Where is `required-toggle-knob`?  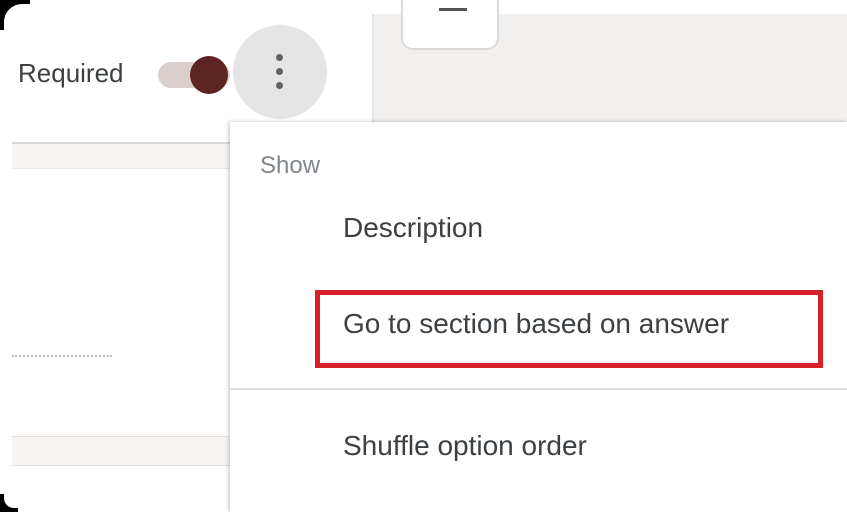
required-toggle-knob is located at coordinates (209, 75).